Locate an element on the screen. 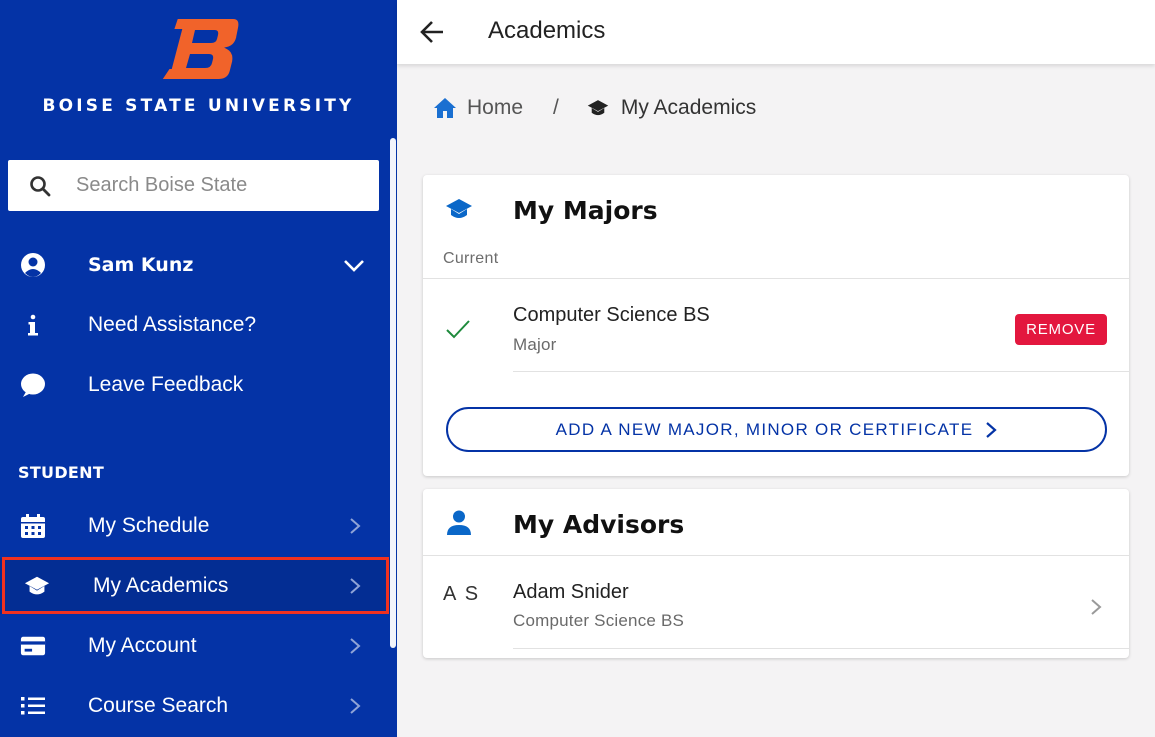 This screenshot has height=737, width=1155. sidebar-item-my-account: My Account is located at coordinates (195, 646).